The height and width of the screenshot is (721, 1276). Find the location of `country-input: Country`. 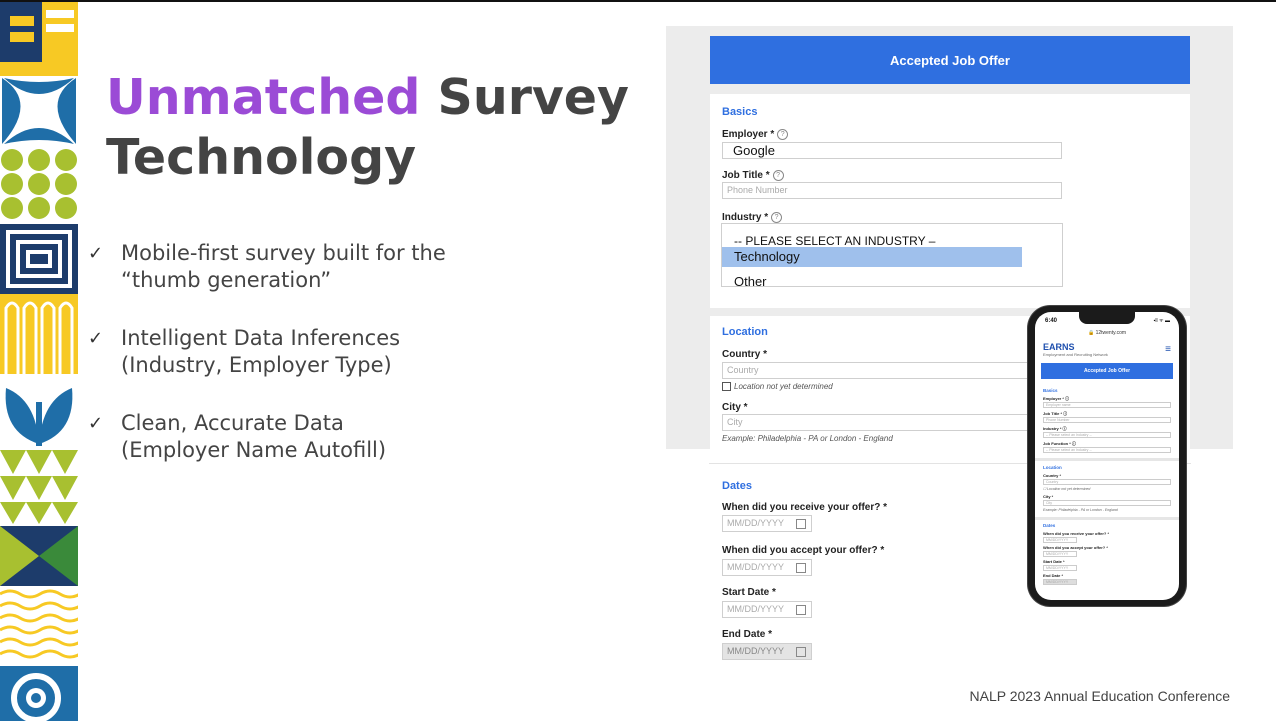

country-input: Country is located at coordinates (892, 370).